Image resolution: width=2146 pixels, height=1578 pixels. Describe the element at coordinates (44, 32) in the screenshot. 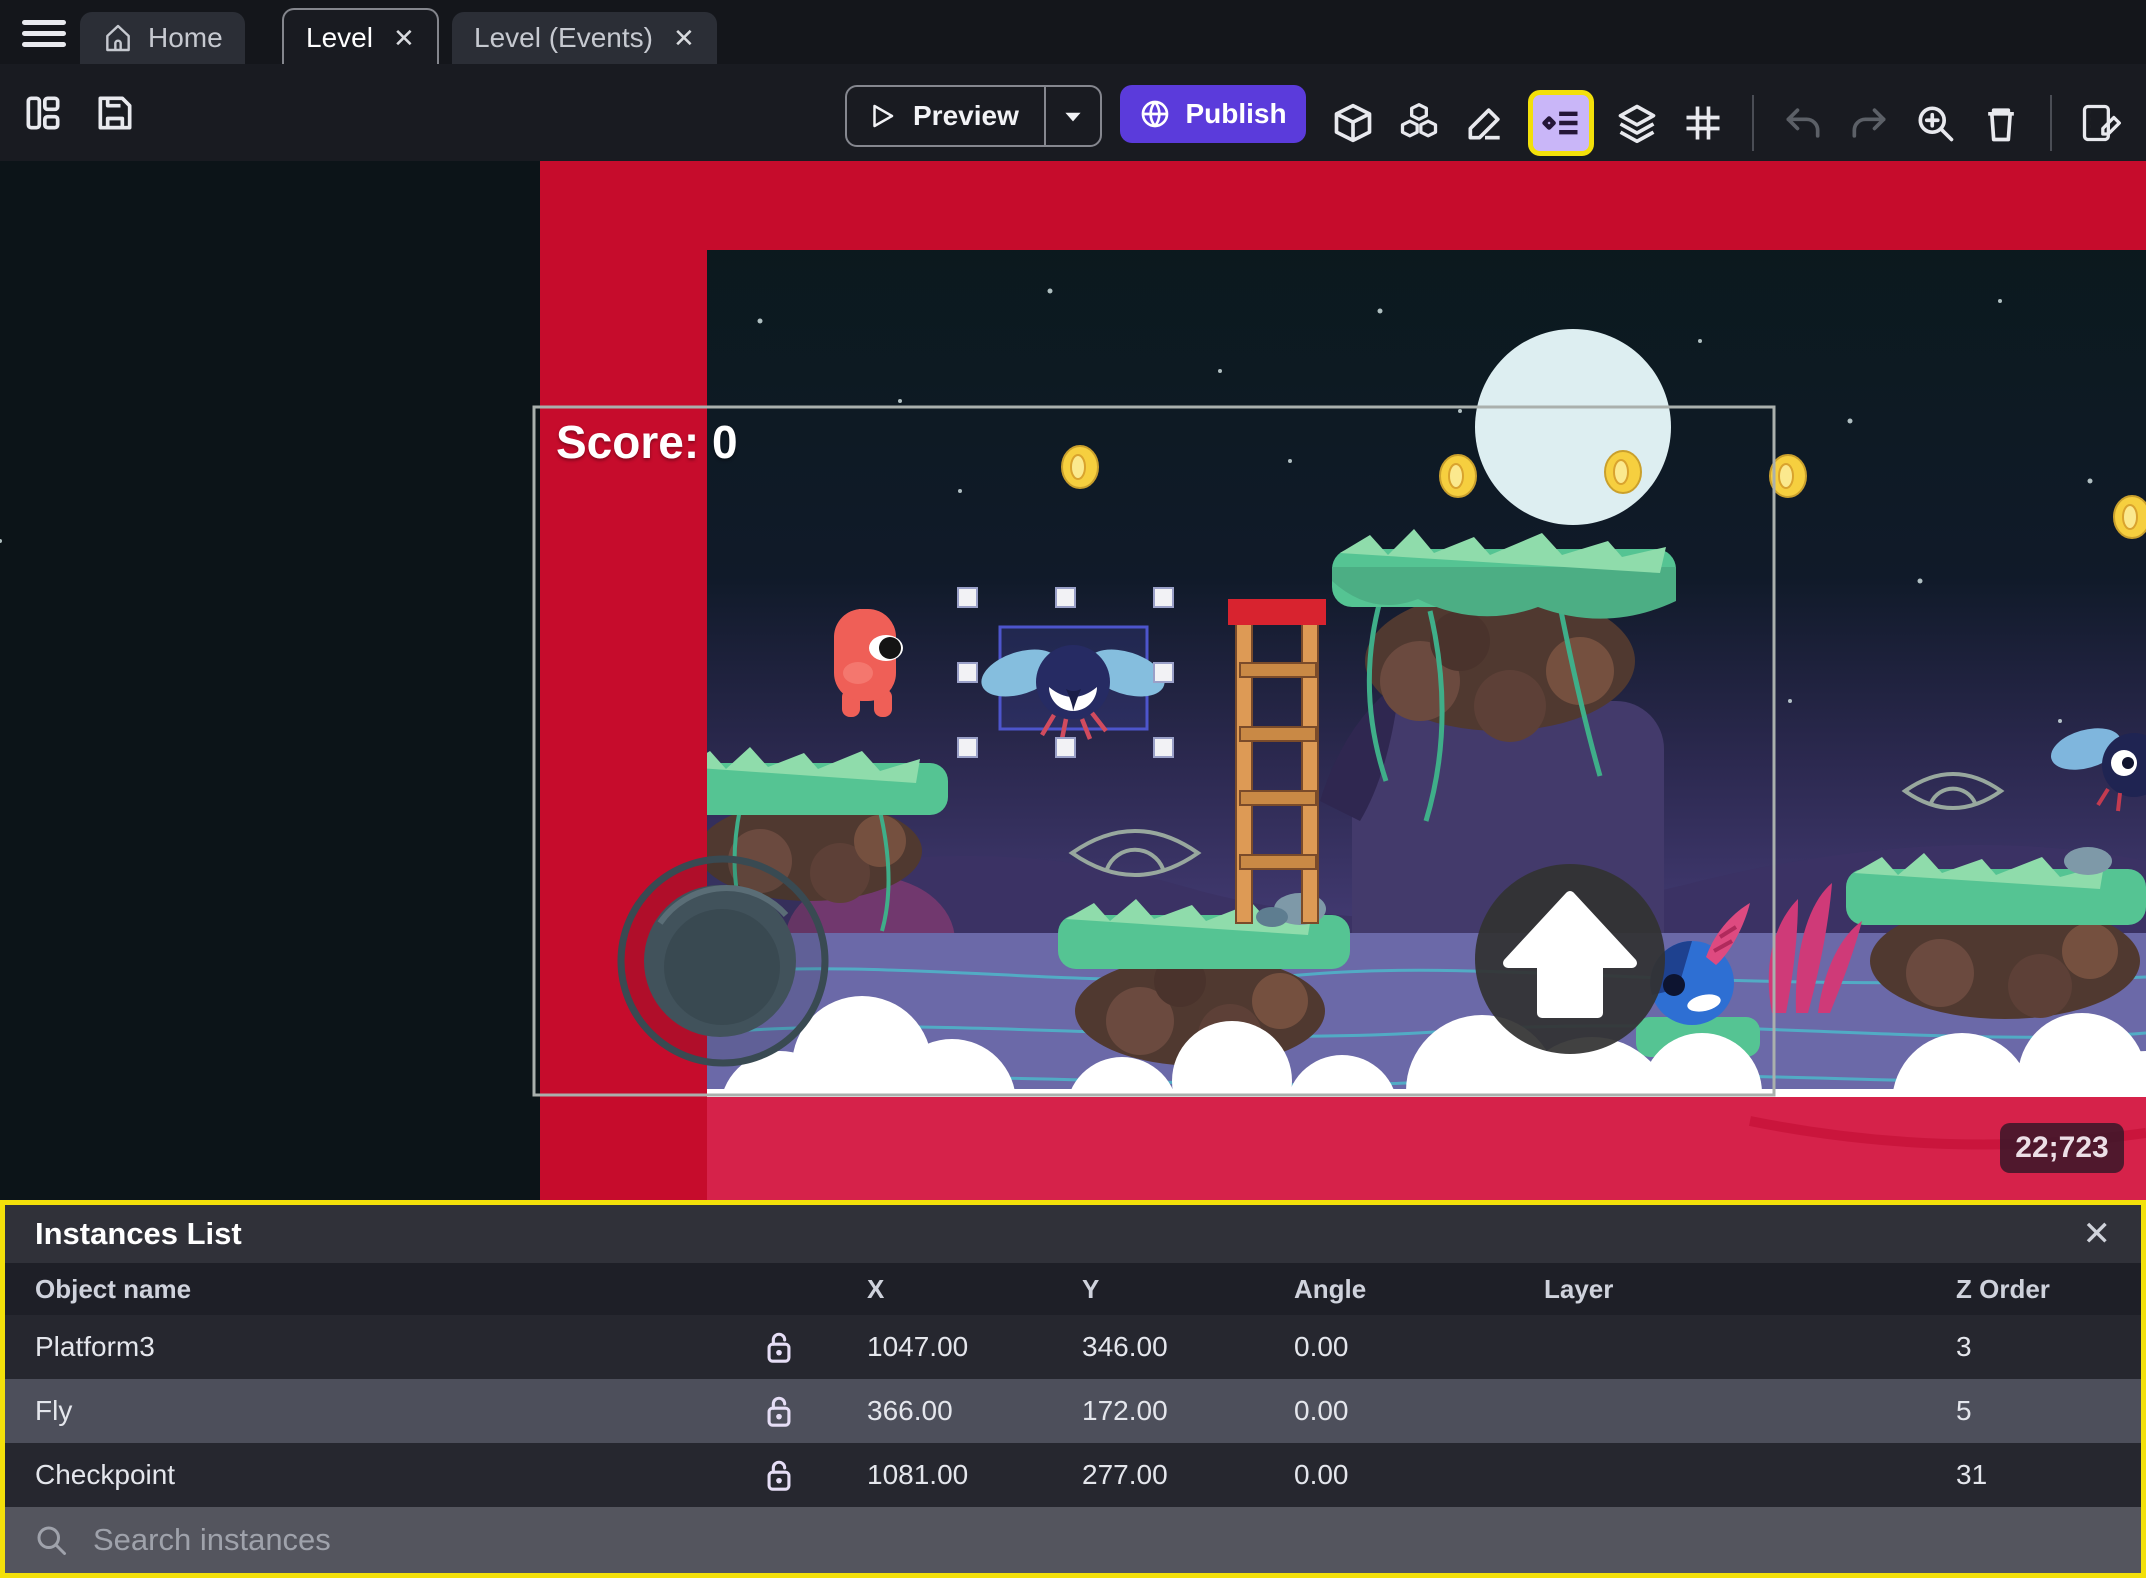

I see `menu-icon` at that location.